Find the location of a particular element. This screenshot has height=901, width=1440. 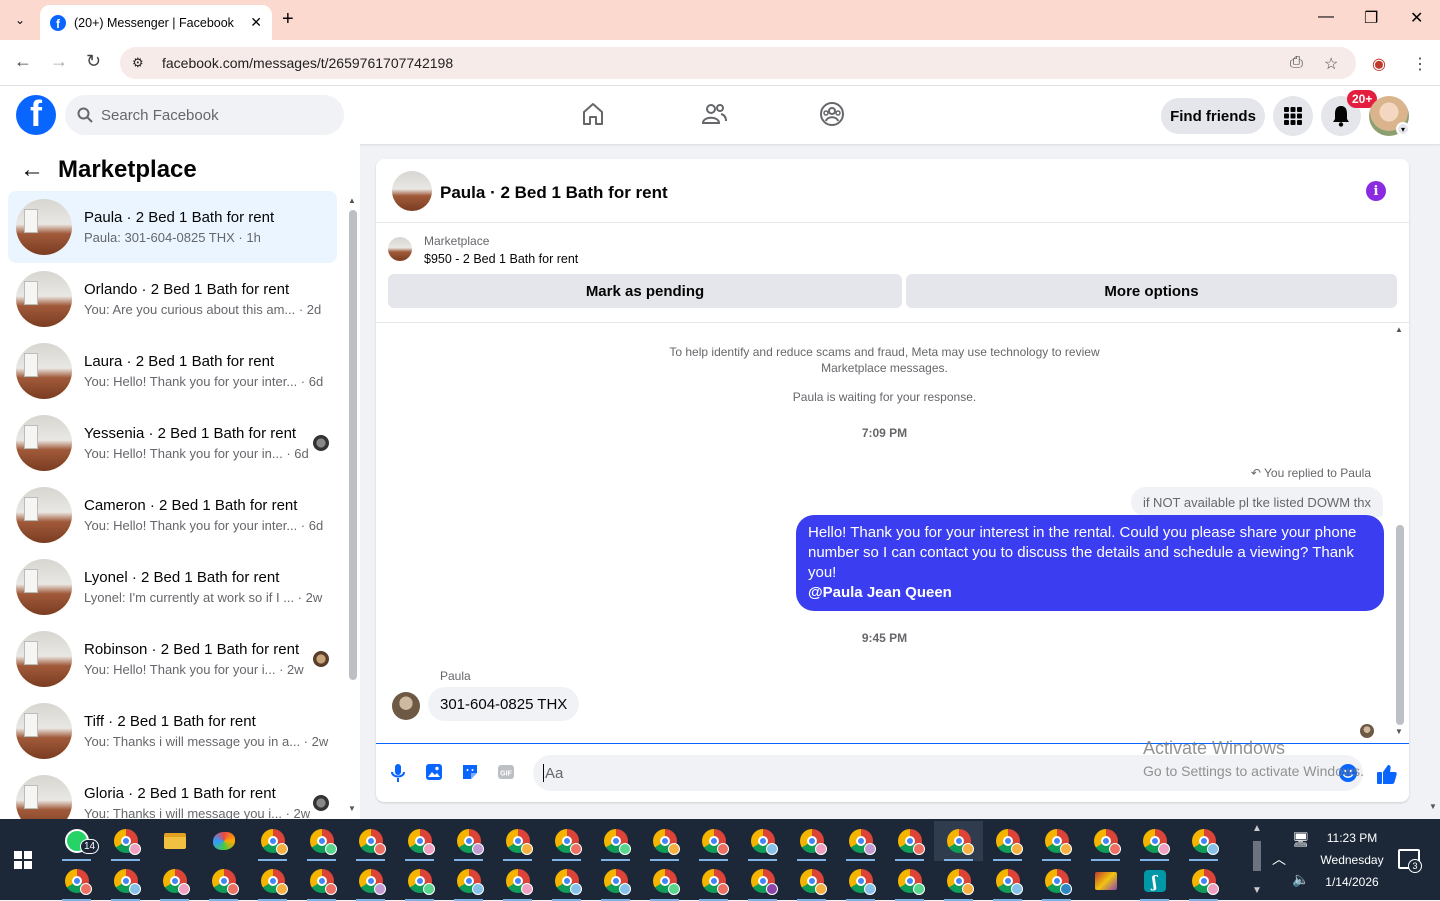

browser-tab: f (20+) Messenger | Facebook ✕ is located at coordinates (156, 22).